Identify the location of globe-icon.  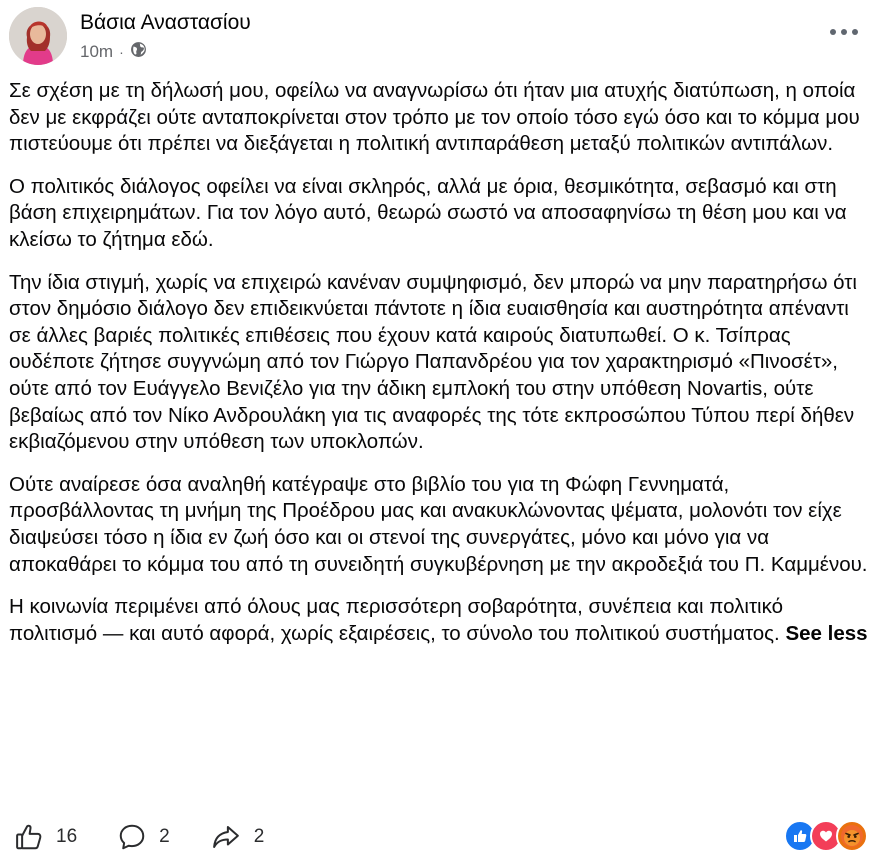
(138, 52).